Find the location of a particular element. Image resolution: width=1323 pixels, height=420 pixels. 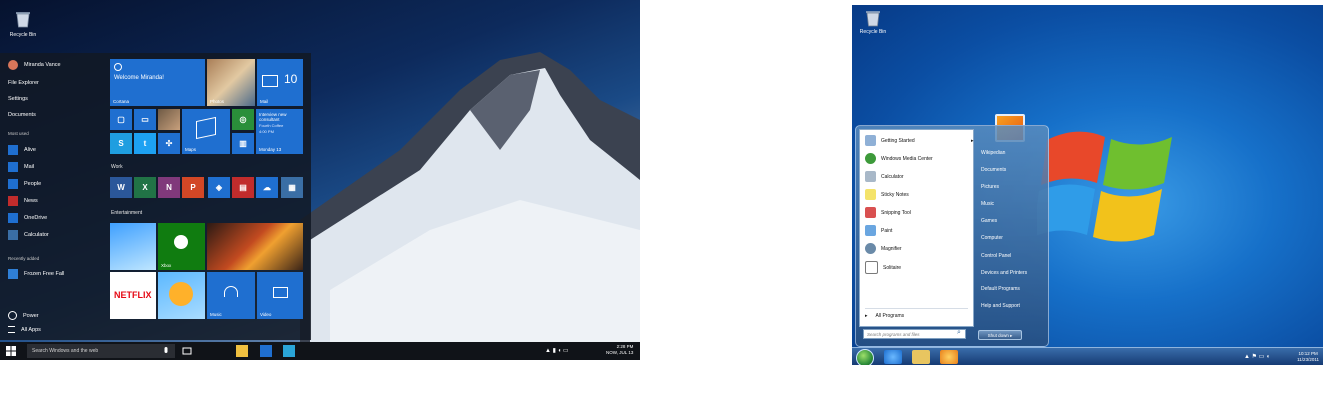

program-windows-media-center: Windows Media Center is located at coordinates (899, 158).